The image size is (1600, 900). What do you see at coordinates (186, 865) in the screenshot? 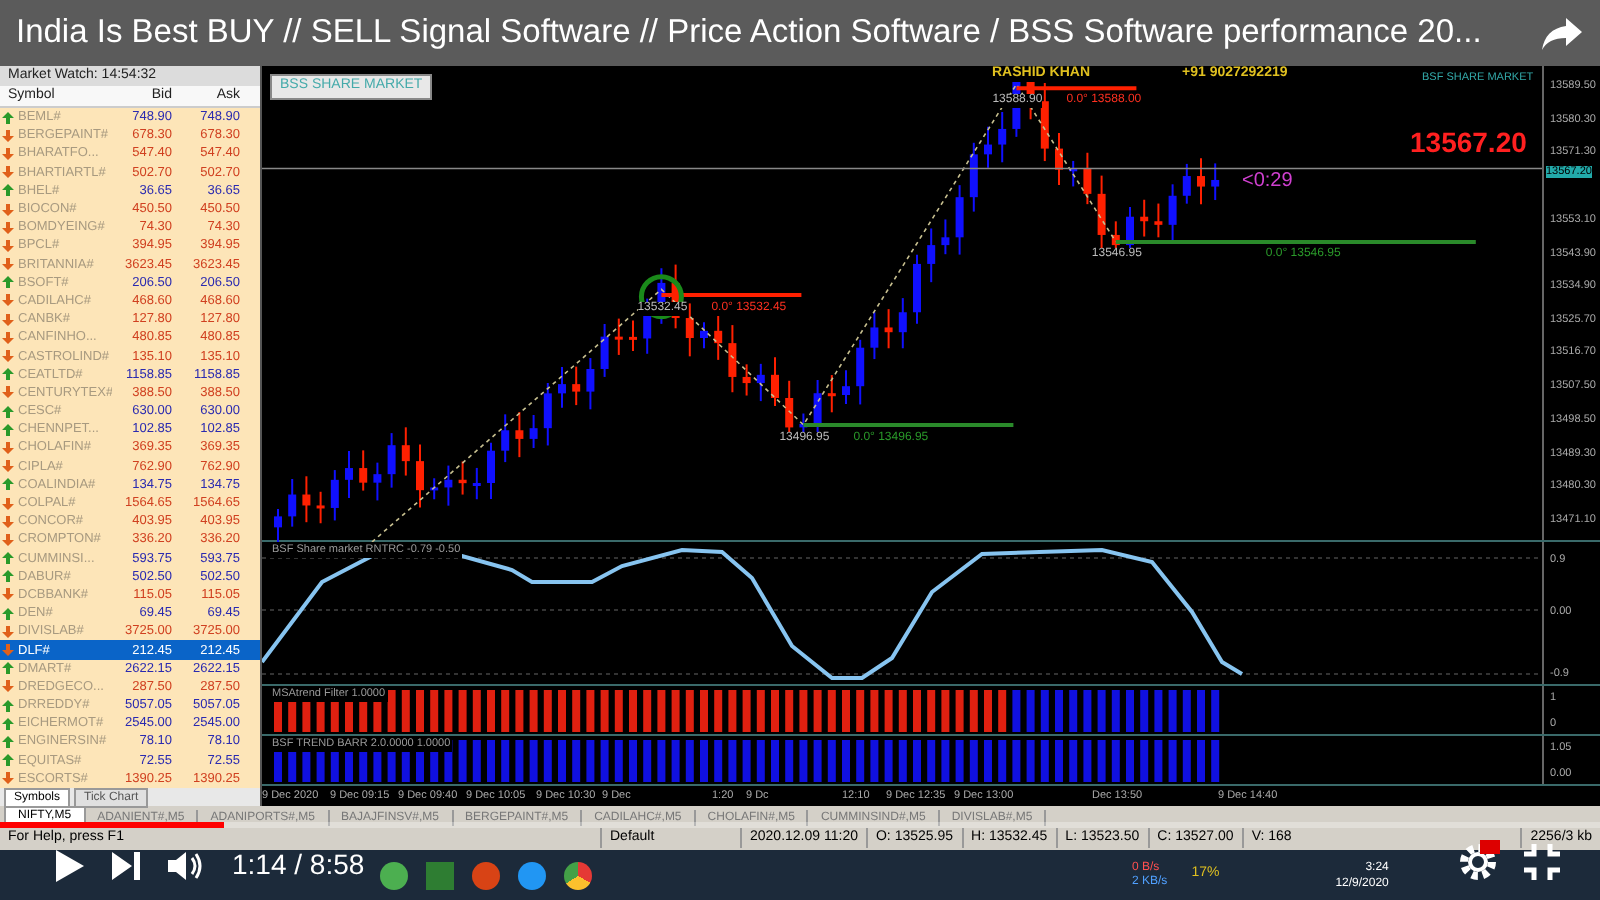
I see `volume-icon` at bounding box center [186, 865].